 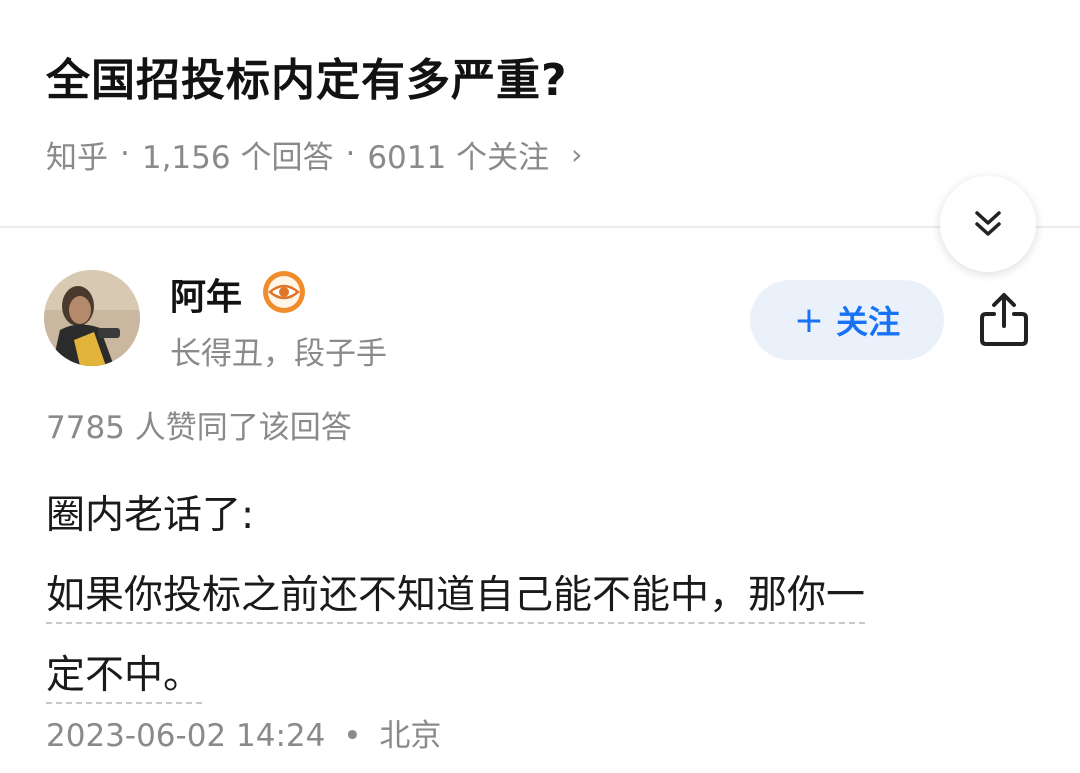 I want to click on answer-footer: 2023-06-02 14:24 • 北京, so click(x=243, y=732).